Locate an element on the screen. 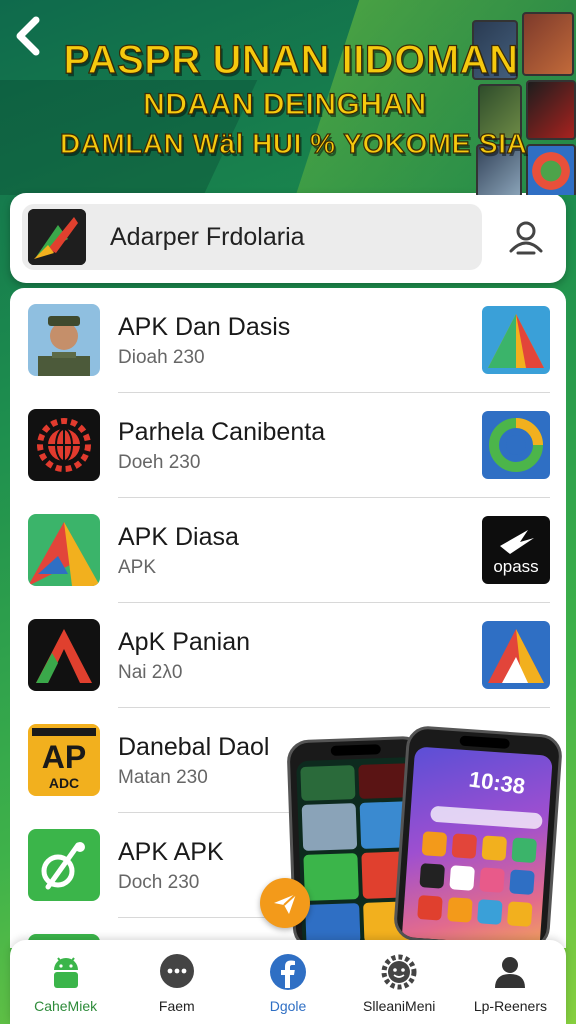 This screenshot has width=576, height=1024. nav-label: SlleaniMeni is located at coordinates (399, 1006).